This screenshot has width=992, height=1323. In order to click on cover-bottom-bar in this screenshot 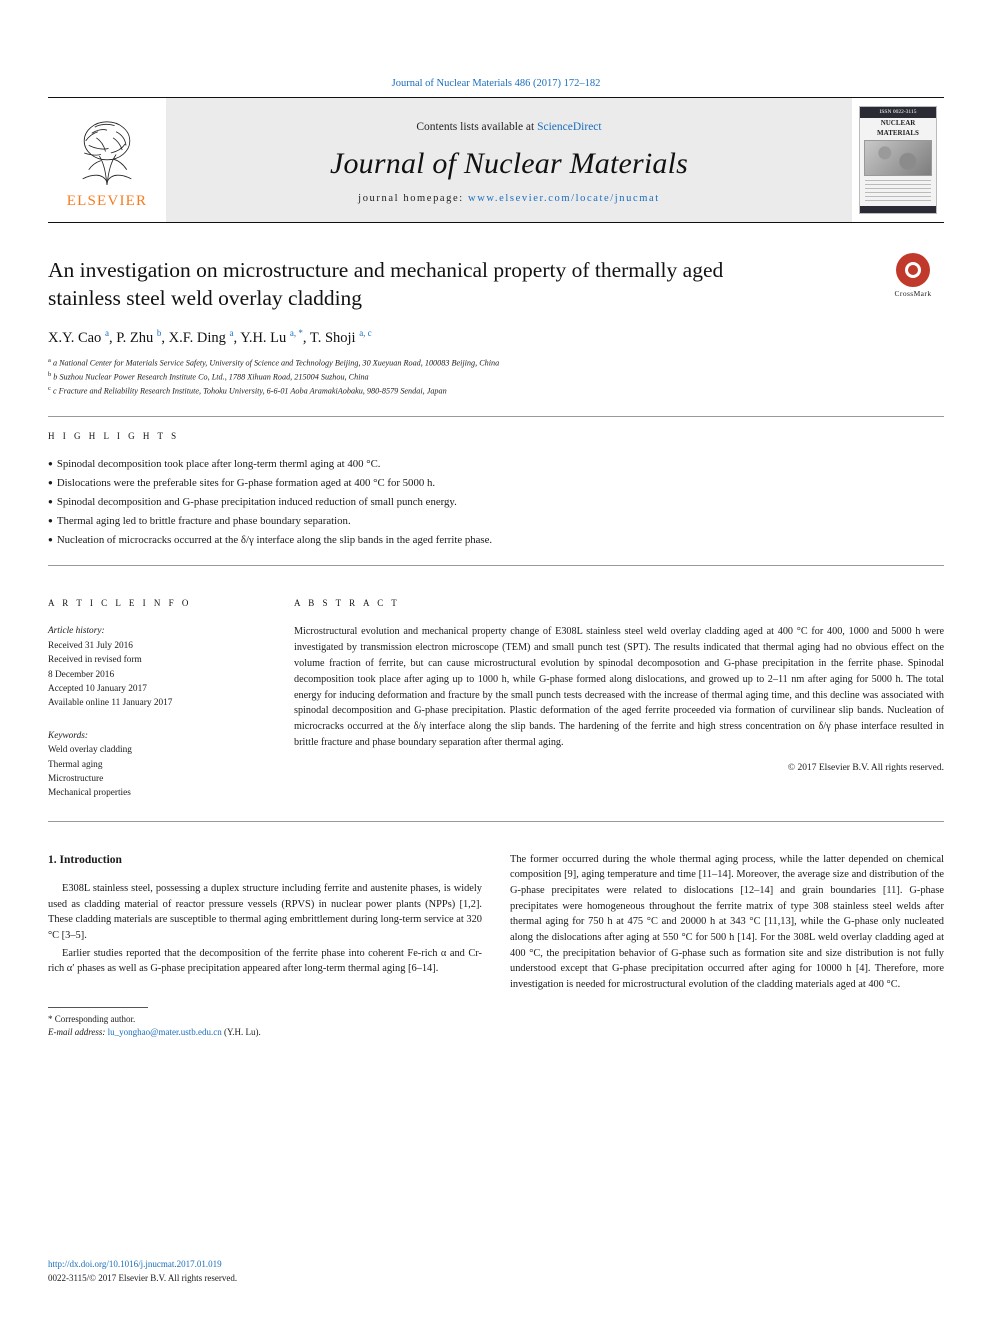, I will do `click(898, 209)`.